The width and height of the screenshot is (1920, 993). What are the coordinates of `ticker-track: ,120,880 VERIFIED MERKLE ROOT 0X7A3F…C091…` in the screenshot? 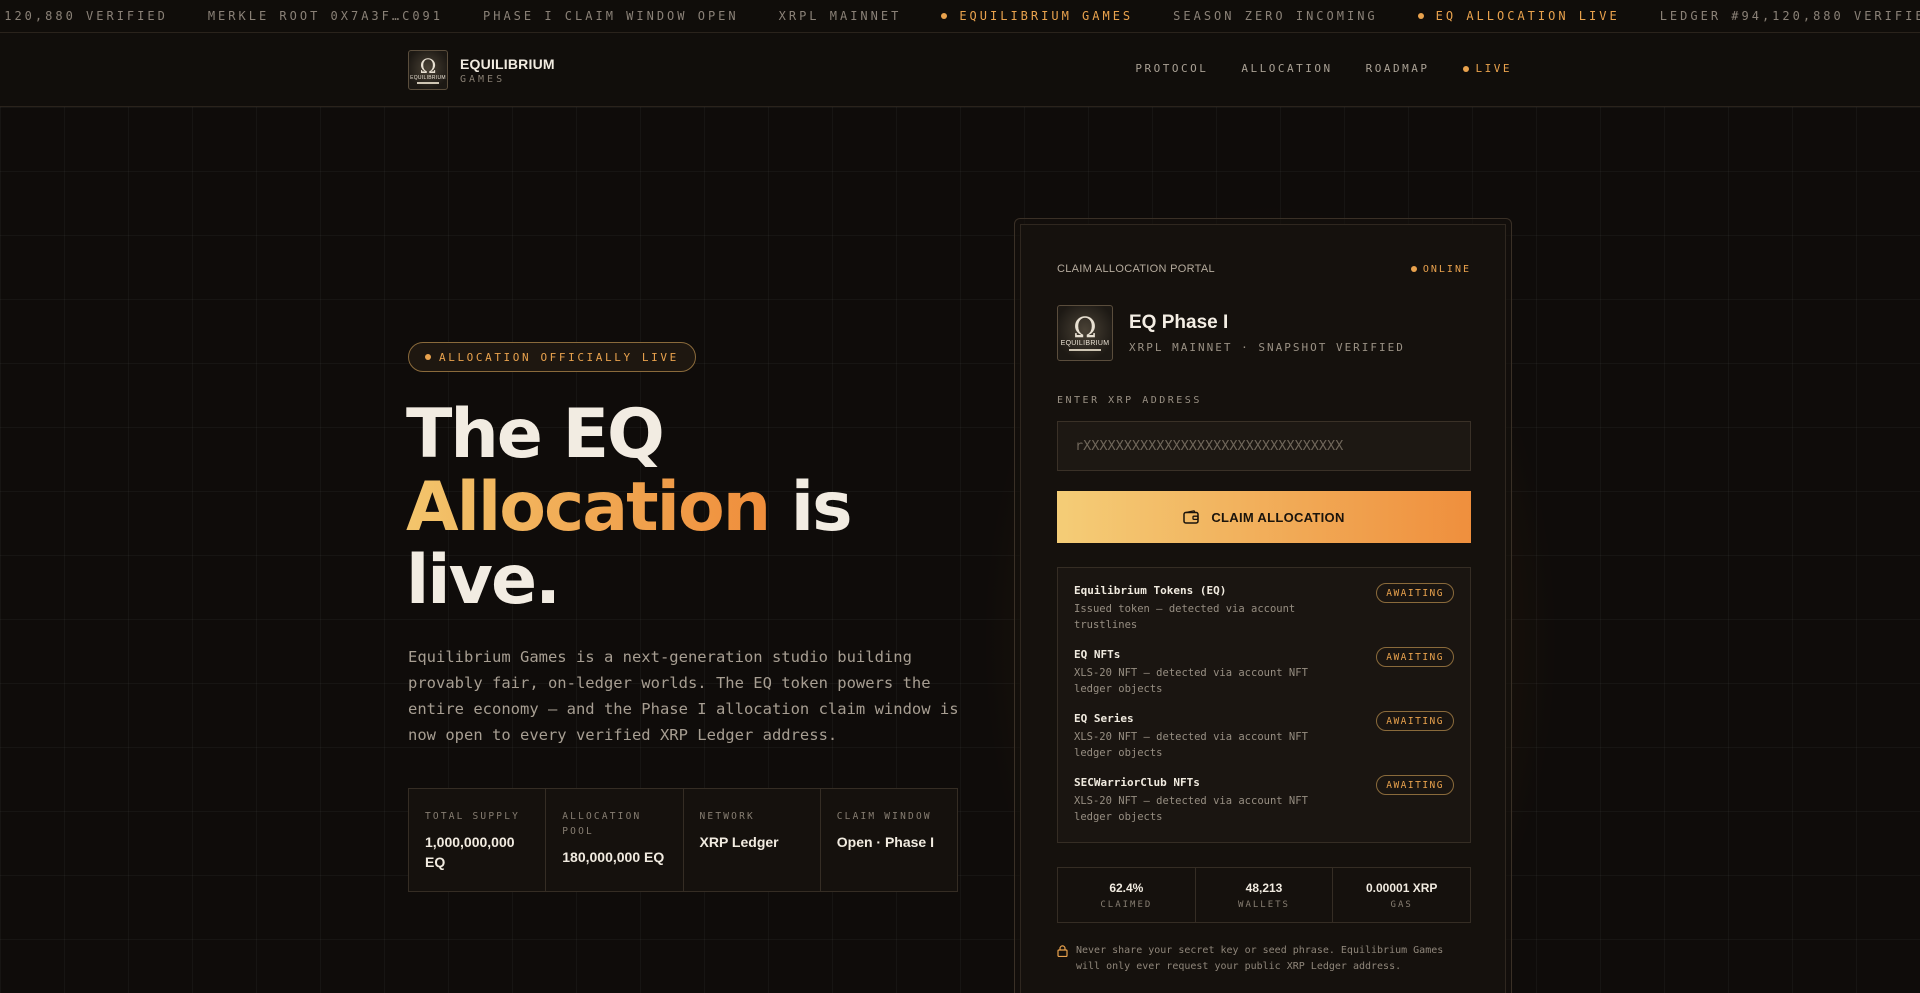 It's located at (960, 16).